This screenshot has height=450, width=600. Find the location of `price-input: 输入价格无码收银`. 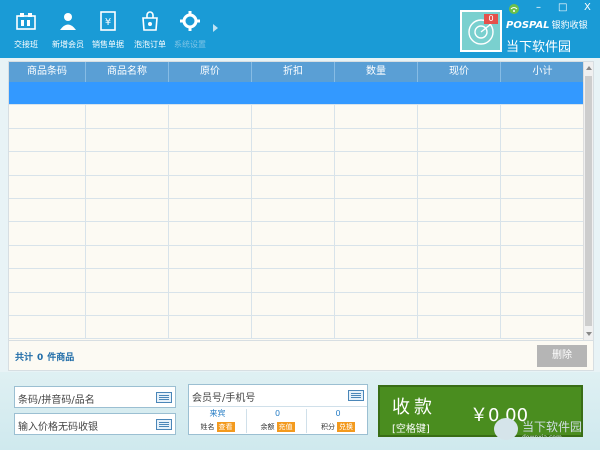

price-input: 输入价格无码收银 is located at coordinates (95, 424).